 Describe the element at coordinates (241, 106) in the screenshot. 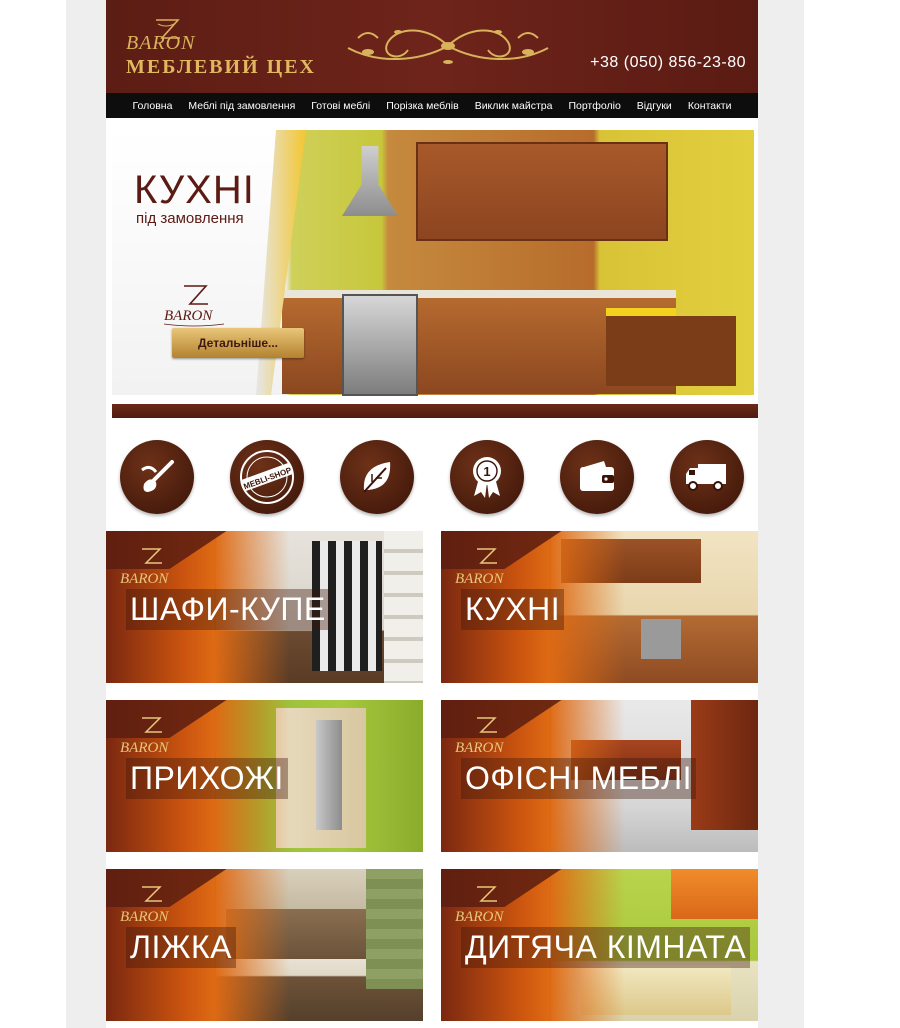

I see `nav-item-custom-furniture: Меблі під замовлення` at that location.